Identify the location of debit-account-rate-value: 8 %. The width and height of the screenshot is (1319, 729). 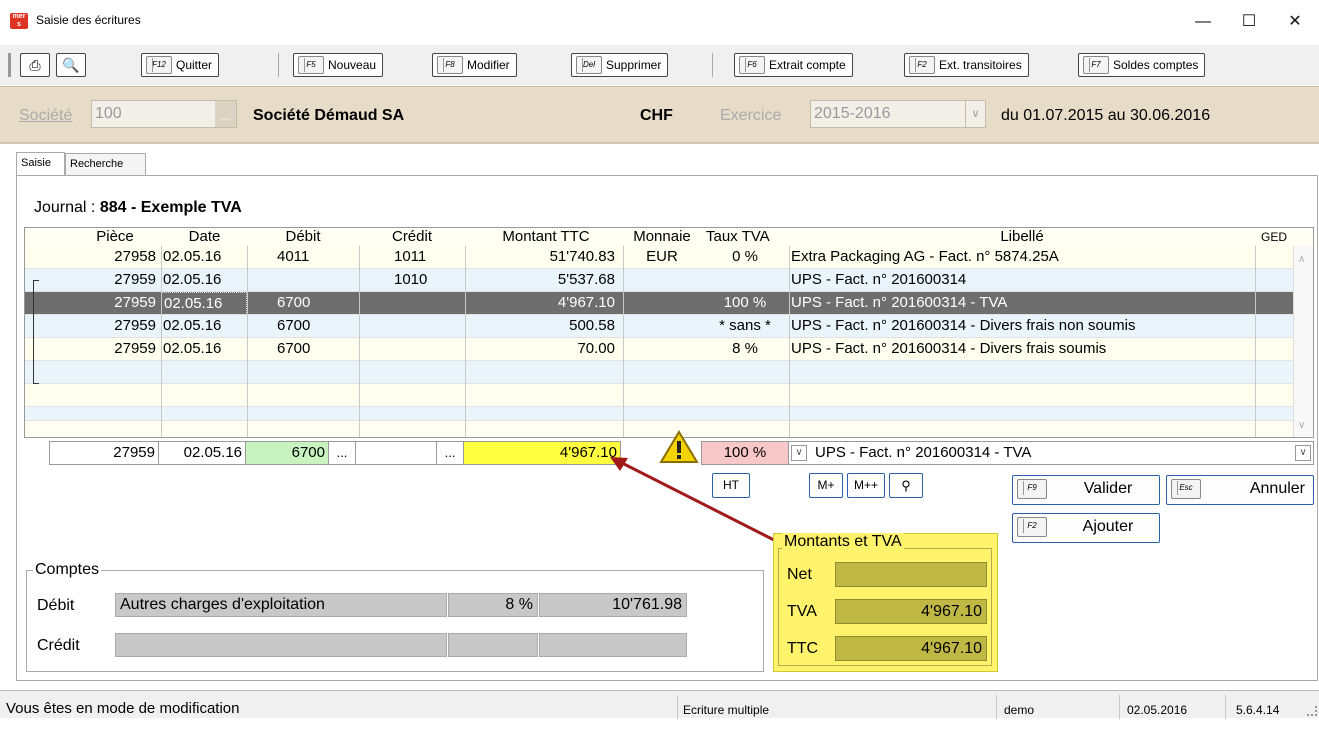
(519, 604).